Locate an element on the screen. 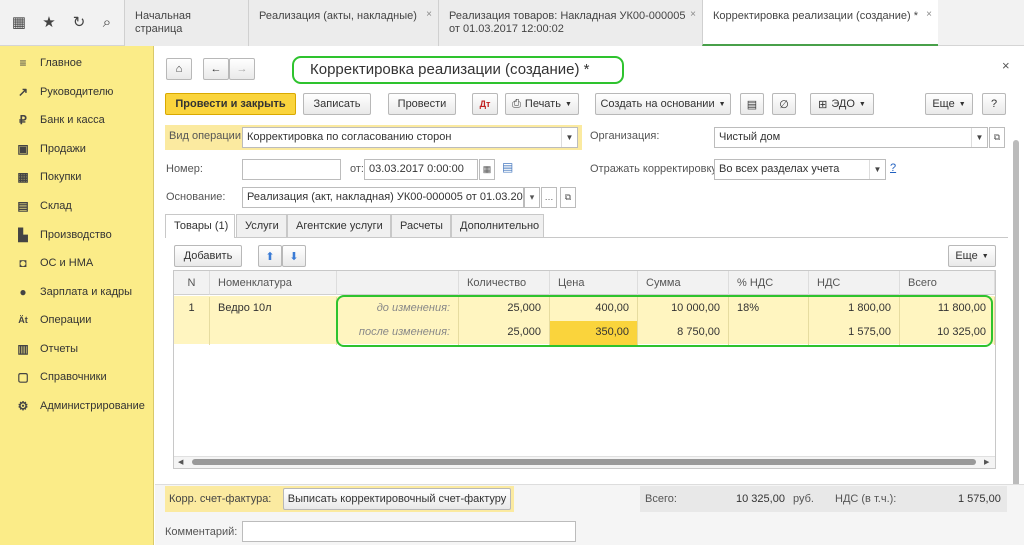 This screenshot has height=545, width=1024. reflect-help-link: ? is located at coordinates (893, 168).